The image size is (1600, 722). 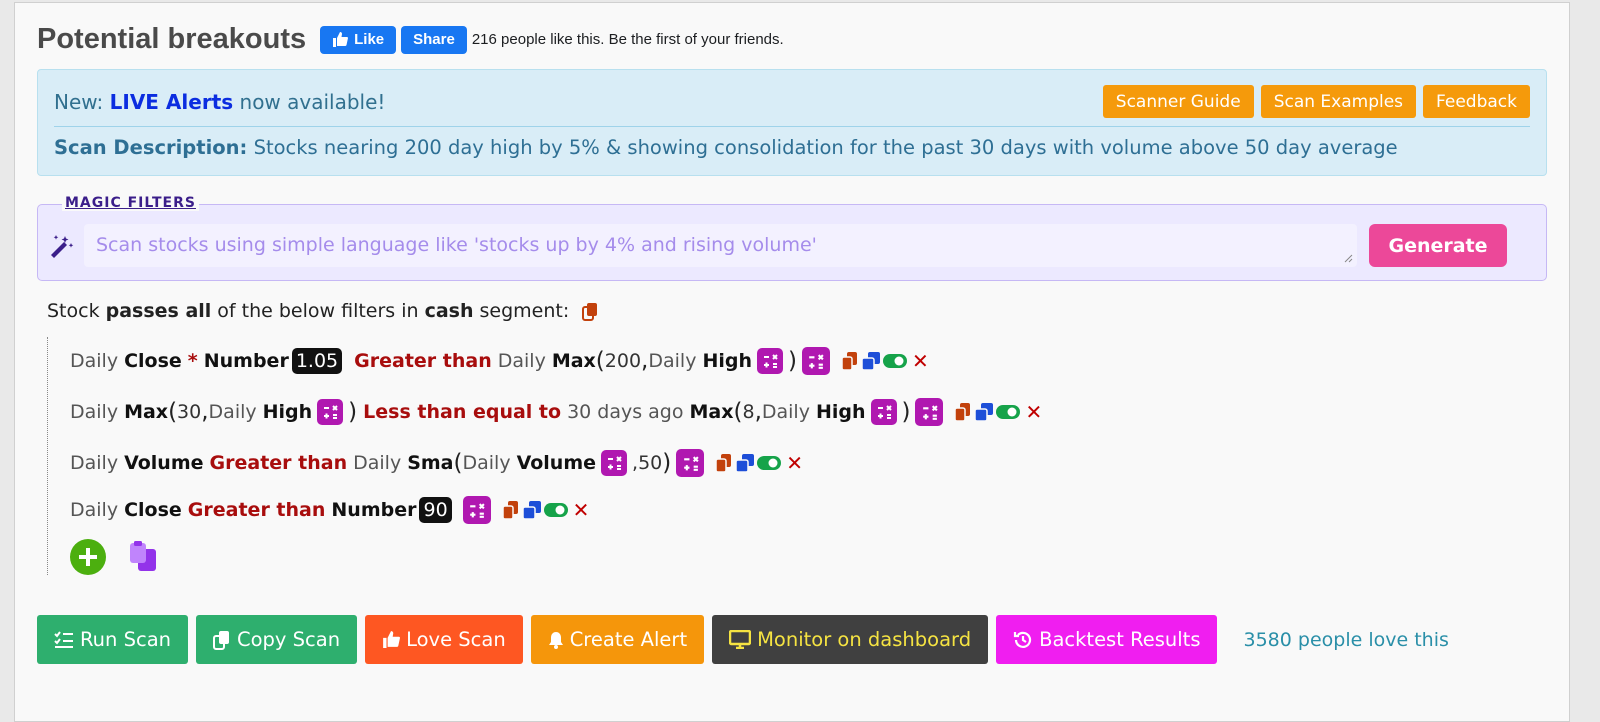 I want to click on run-scan-button: Run Scan, so click(x=112, y=639).